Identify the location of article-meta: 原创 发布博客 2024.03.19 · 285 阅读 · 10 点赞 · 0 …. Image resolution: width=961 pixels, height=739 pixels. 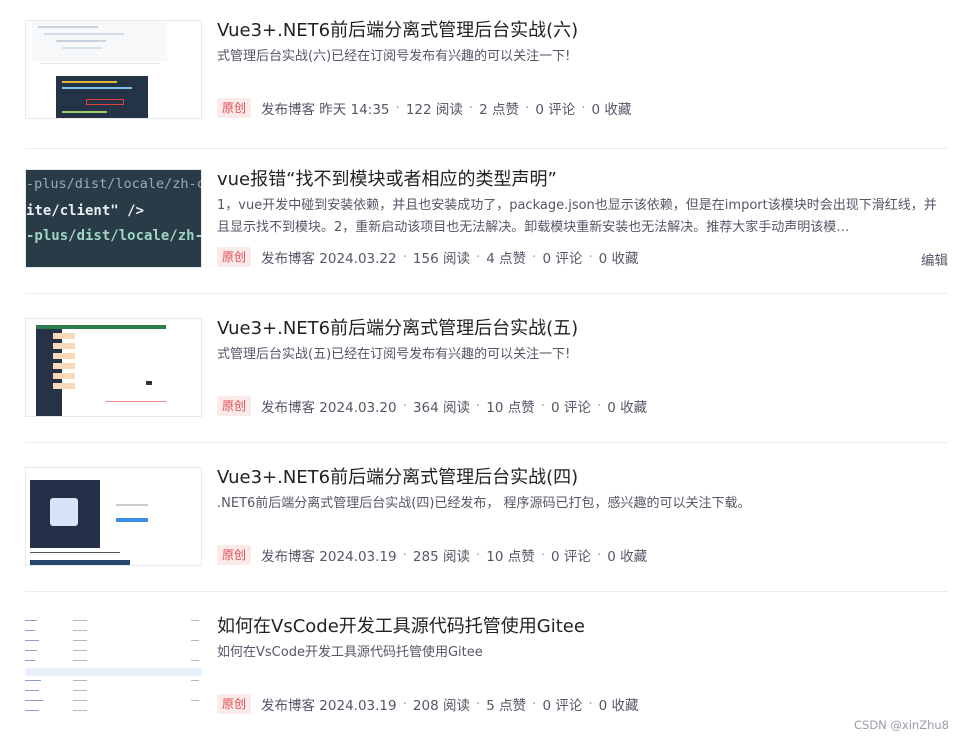
(432, 555).